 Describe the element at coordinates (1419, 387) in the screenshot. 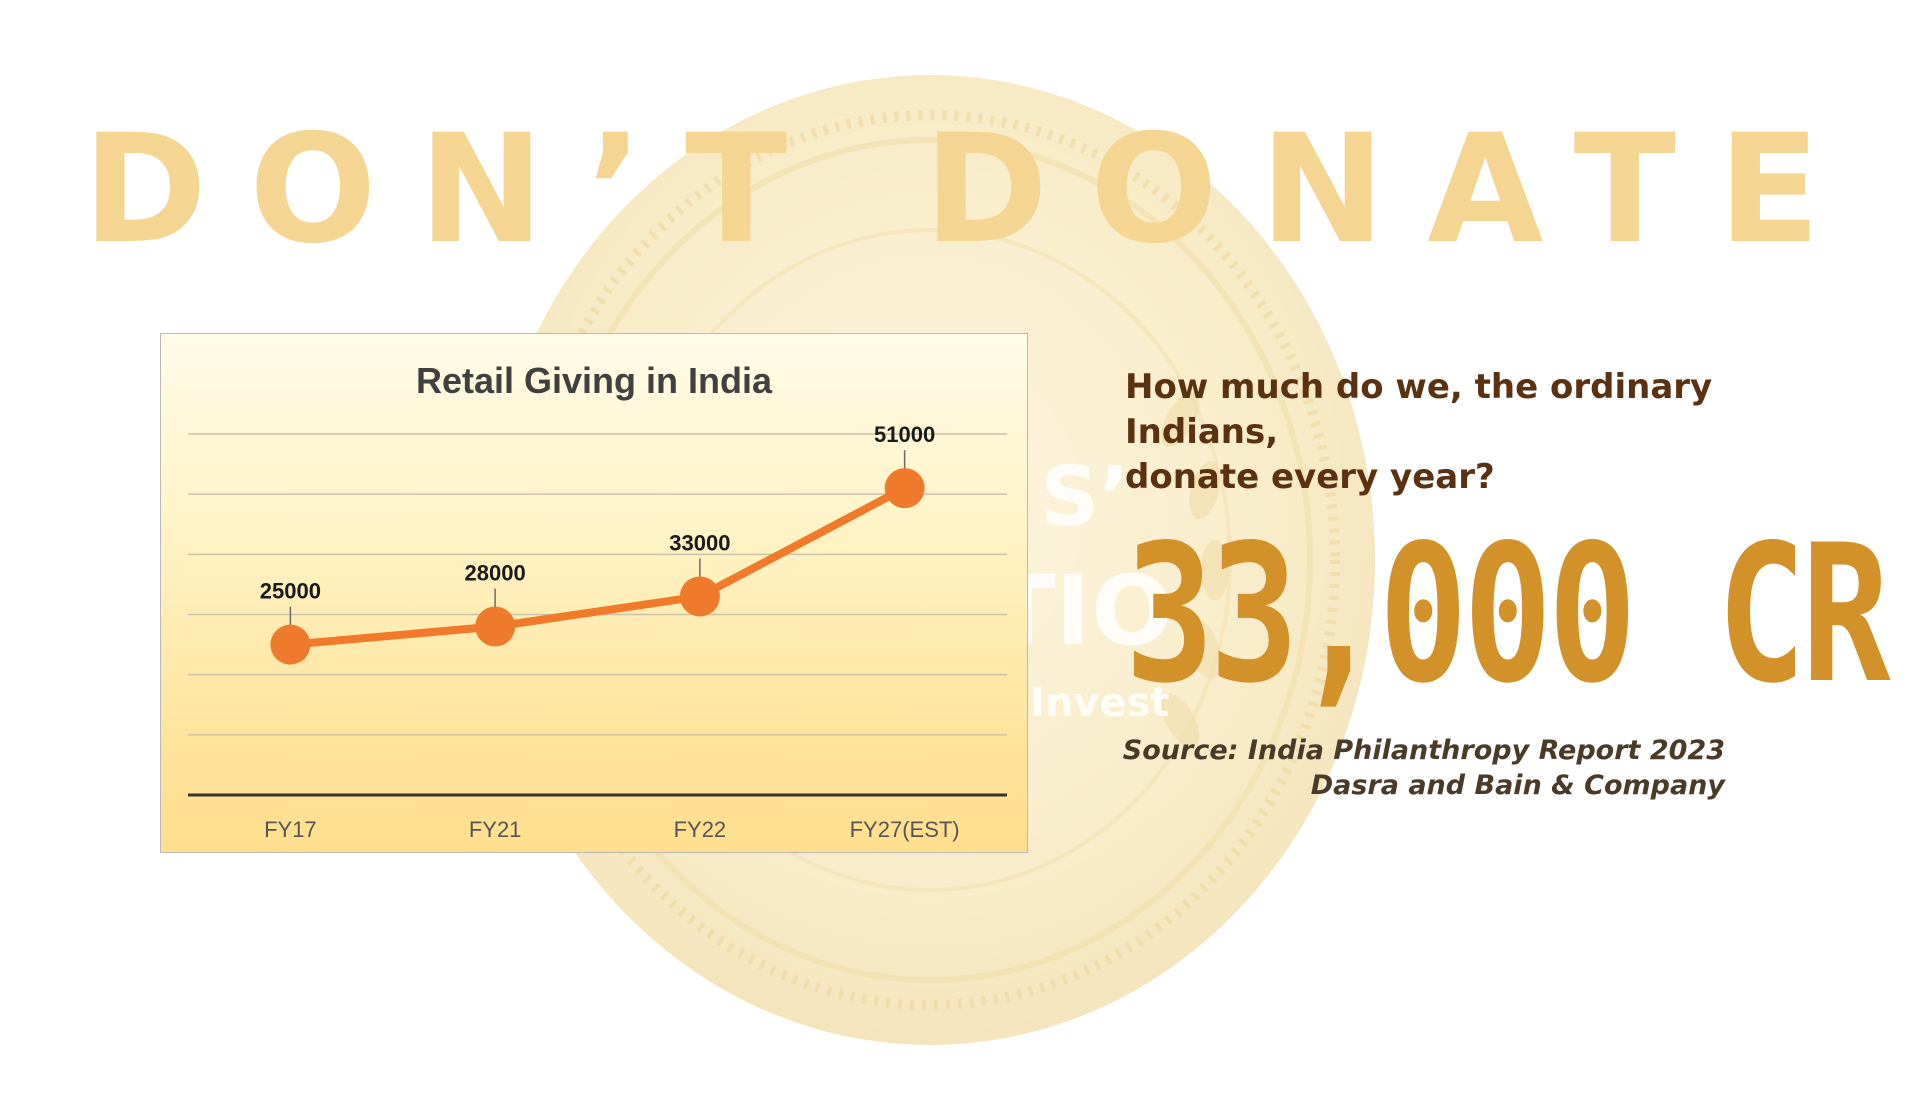

I see `question-line-1: How much do we, the ordinary` at that location.